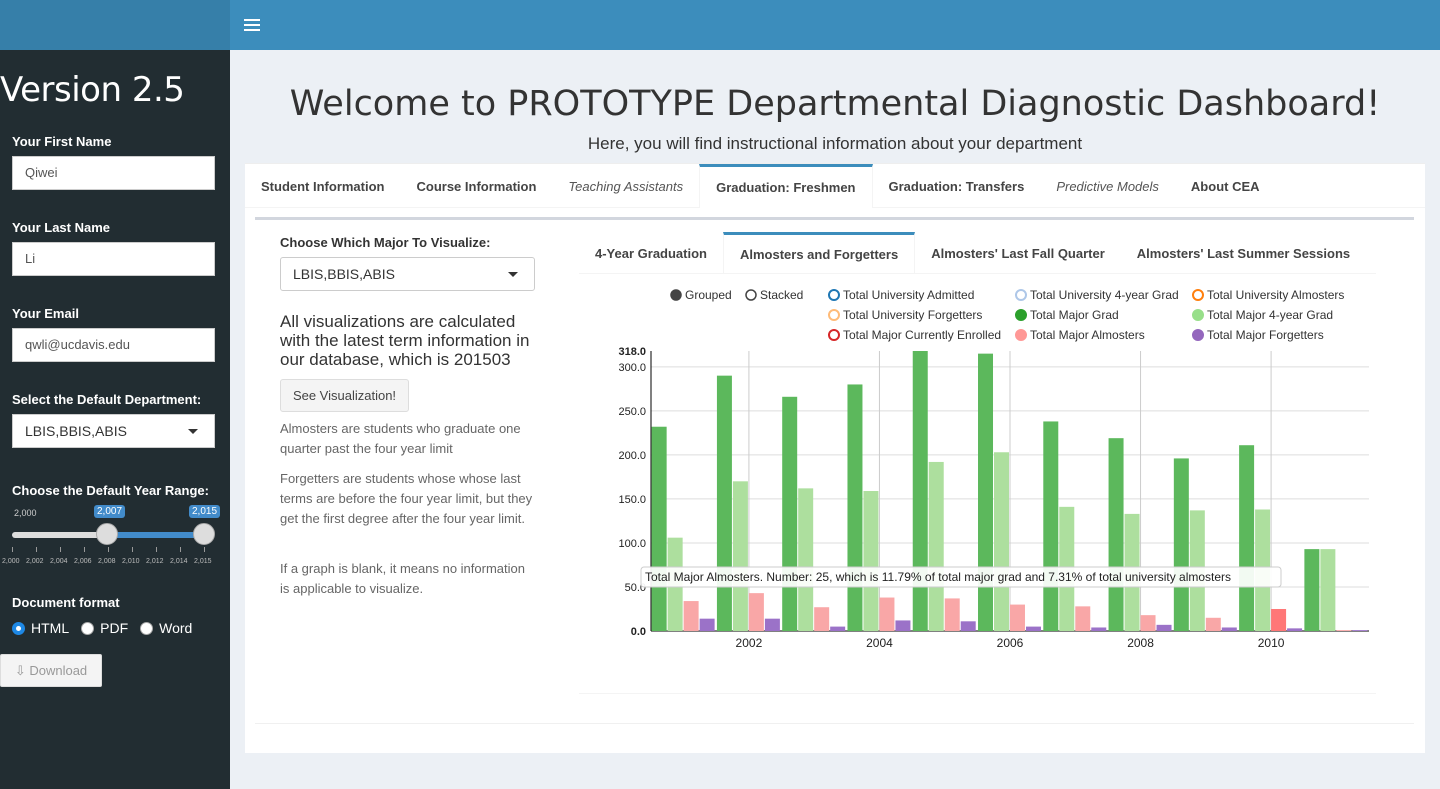  Describe the element at coordinates (632, 352) in the screenshot. I see `y-tick-label: 318.0` at that location.